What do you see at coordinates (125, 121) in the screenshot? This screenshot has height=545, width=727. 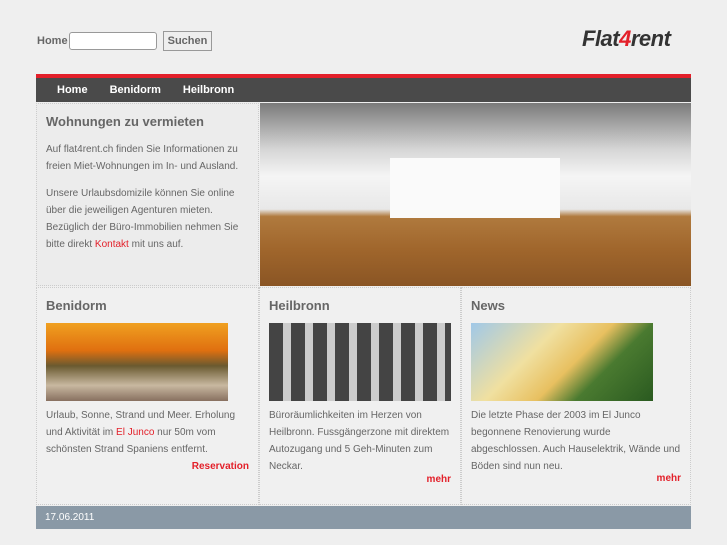 I see `intro-title: Wohnungen zu vermieten` at bounding box center [125, 121].